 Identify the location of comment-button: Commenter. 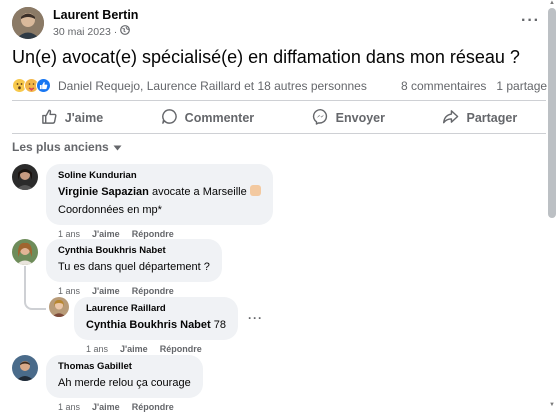
(207, 118).